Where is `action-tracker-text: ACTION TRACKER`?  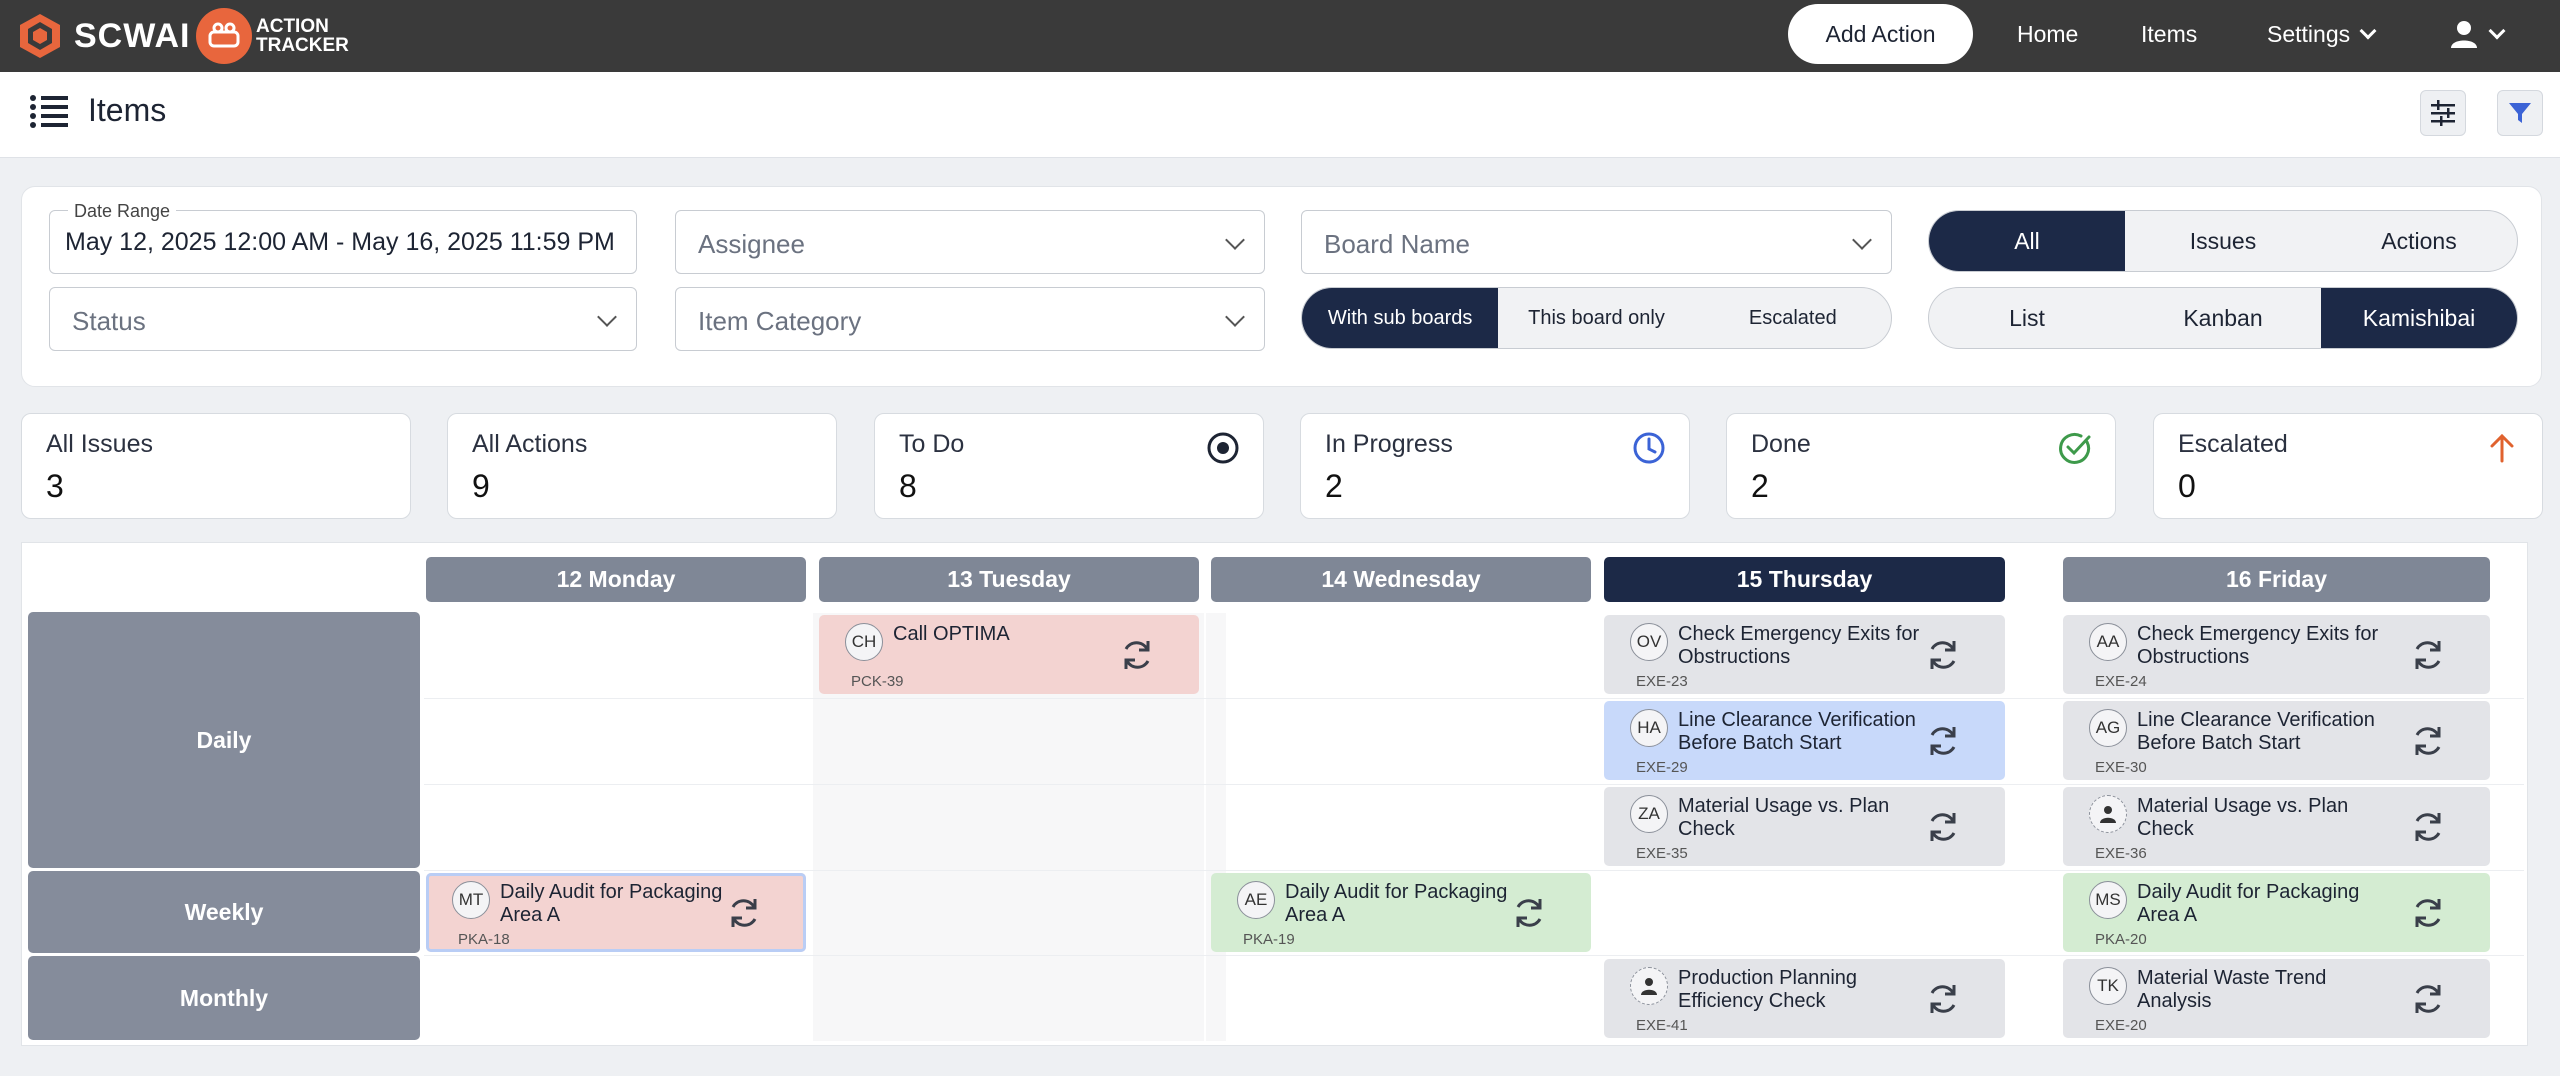
action-tracker-text: ACTION TRACKER is located at coordinates (302, 36).